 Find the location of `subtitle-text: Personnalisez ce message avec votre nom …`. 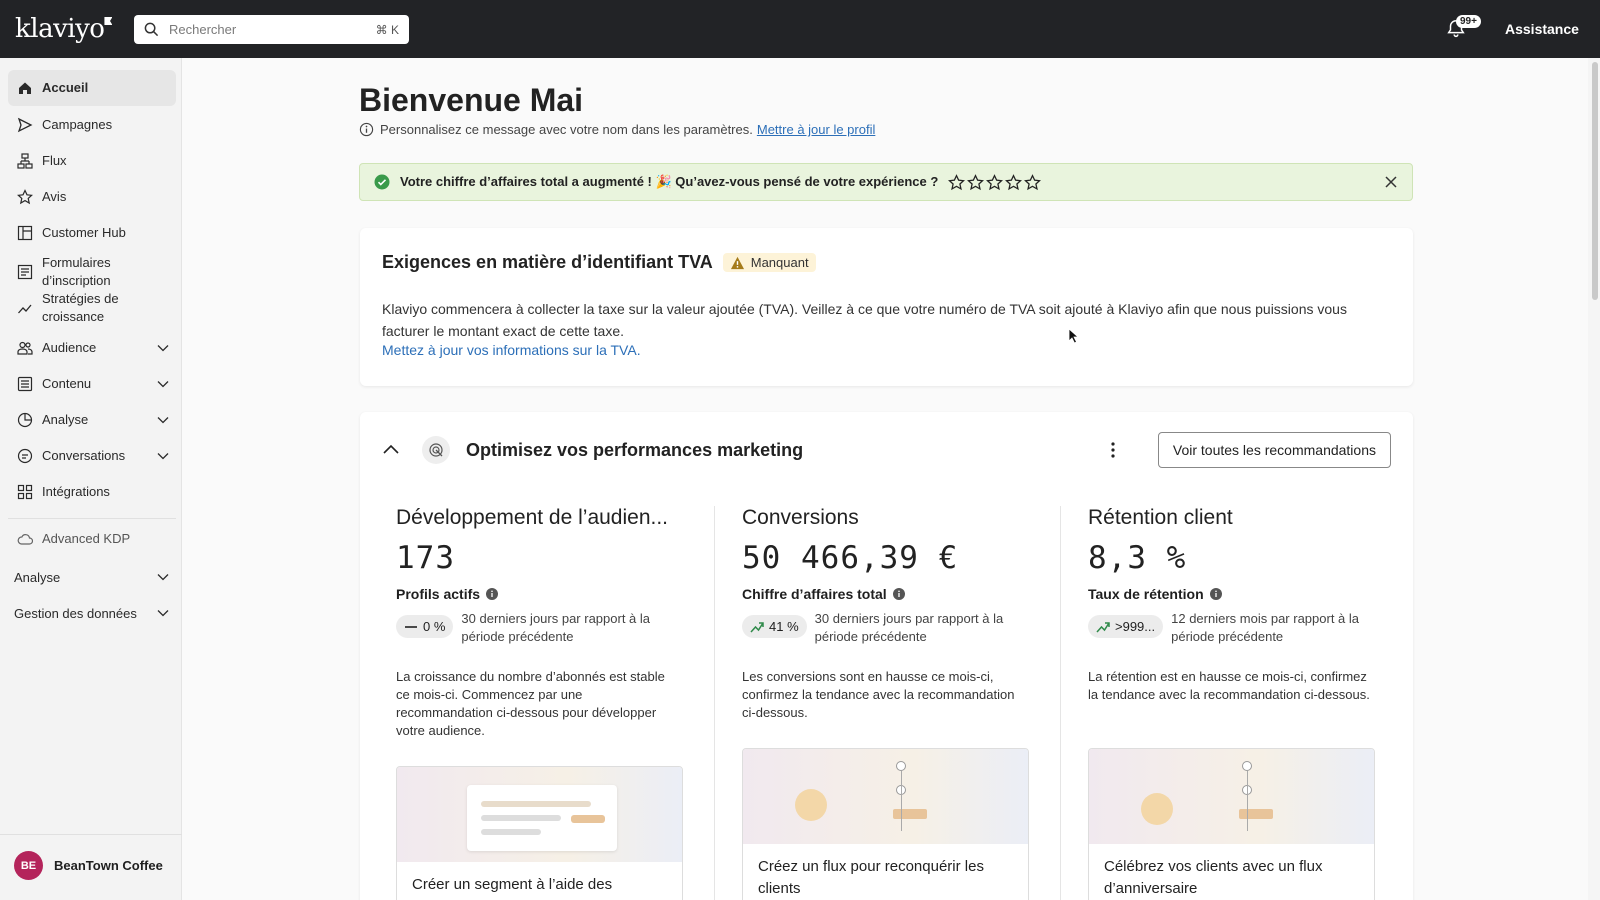

subtitle-text: Personnalisez ce message avec votre nom … is located at coordinates (566, 129).